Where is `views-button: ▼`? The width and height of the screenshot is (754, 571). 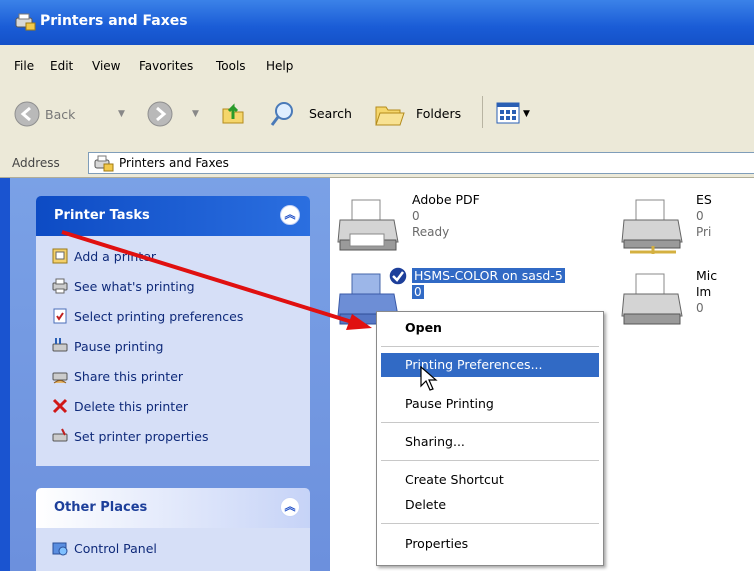 views-button: ▼ is located at coordinates (514, 113).